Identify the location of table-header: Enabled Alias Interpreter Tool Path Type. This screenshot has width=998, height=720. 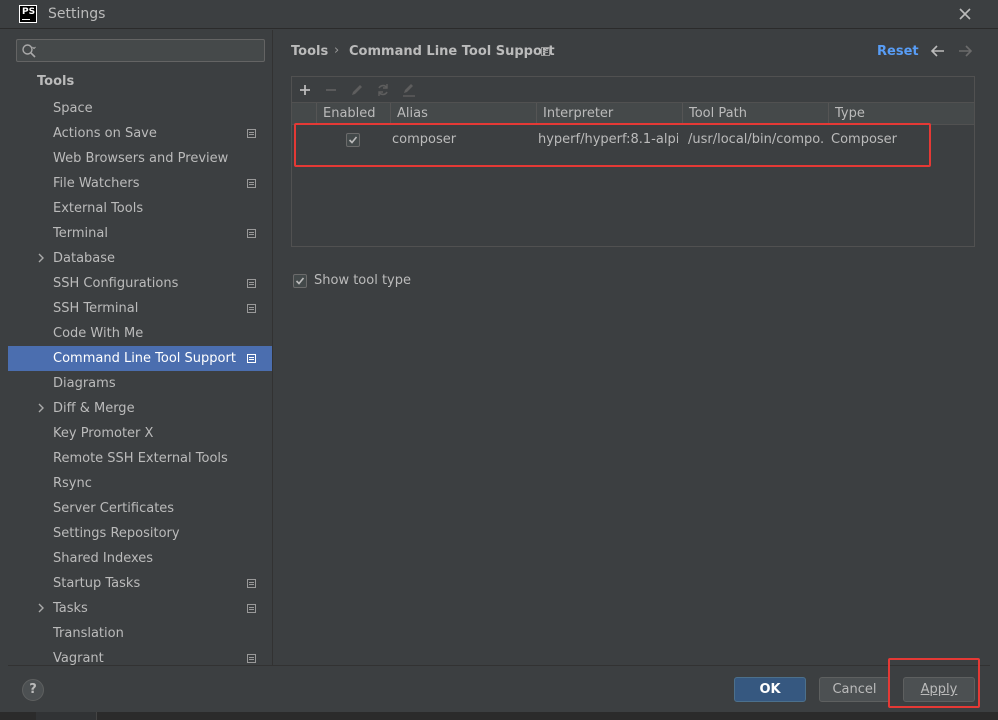
(633, 113).